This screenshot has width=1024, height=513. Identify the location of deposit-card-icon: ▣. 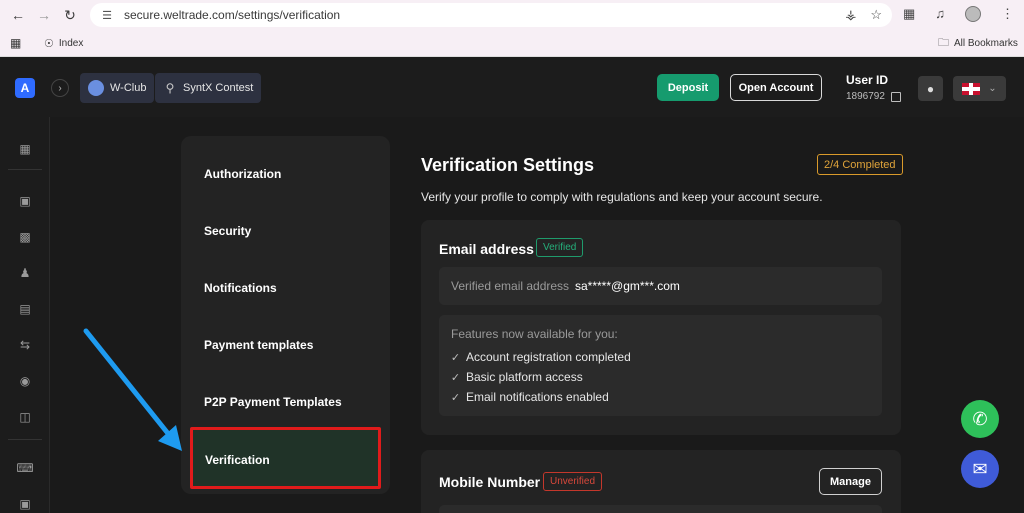
(25, 201).